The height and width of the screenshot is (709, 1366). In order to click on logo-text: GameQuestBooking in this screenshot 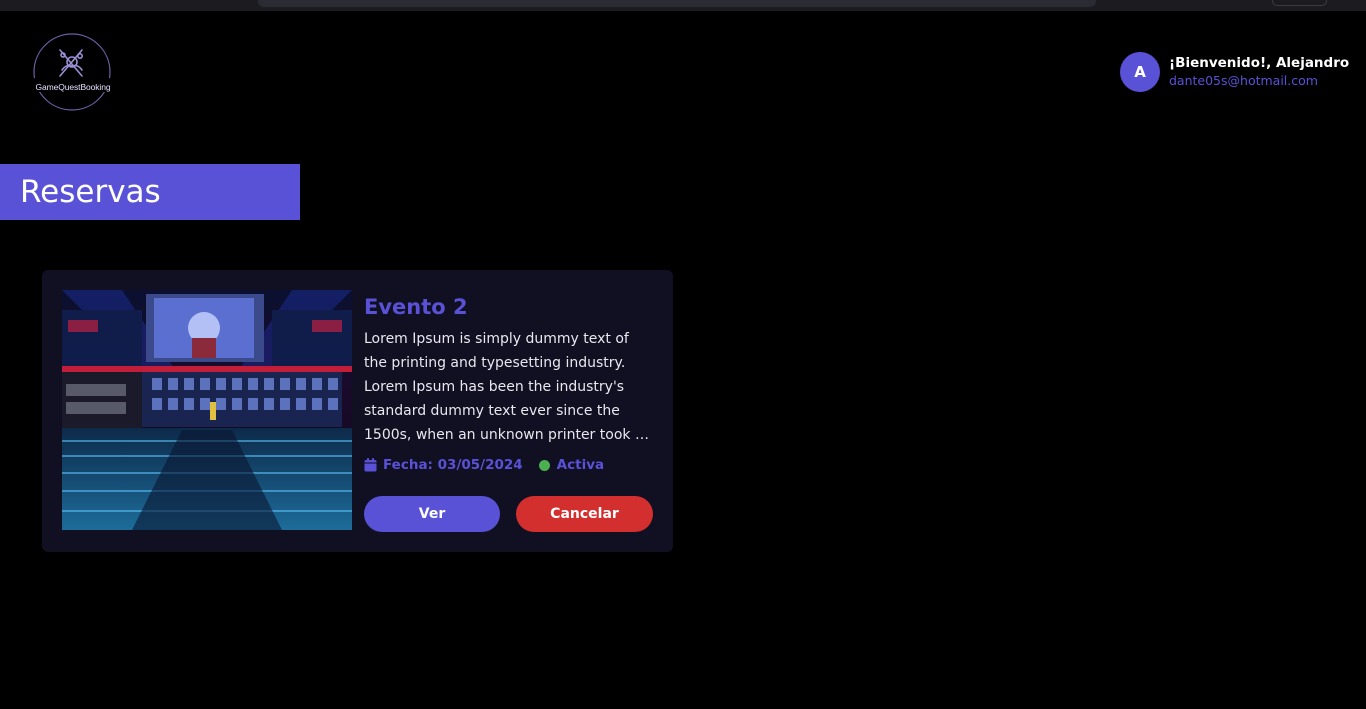, I will do `click(73, 87)`.